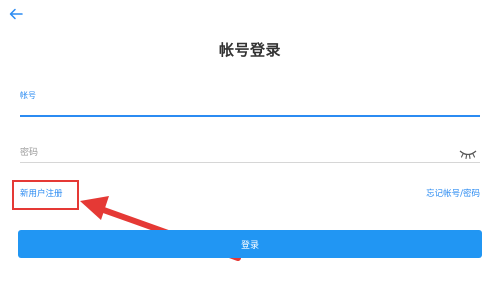  I want to click on login-button-label: 登录, so click(249, 245).